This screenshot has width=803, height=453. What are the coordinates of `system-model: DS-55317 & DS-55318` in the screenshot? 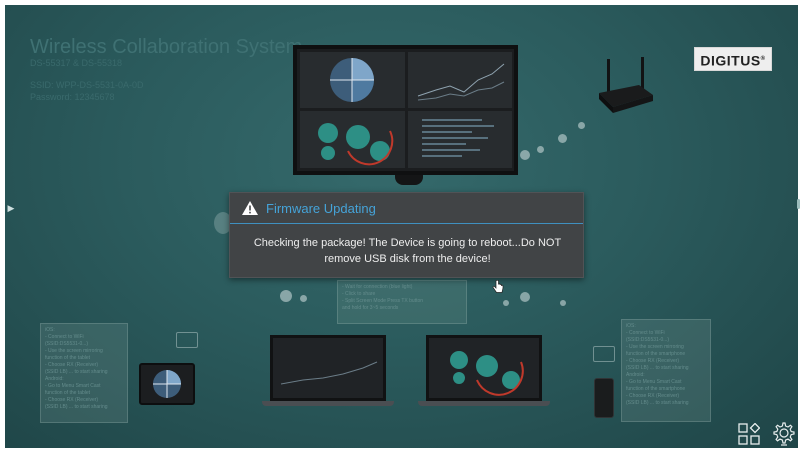 It's located at (76, 63).